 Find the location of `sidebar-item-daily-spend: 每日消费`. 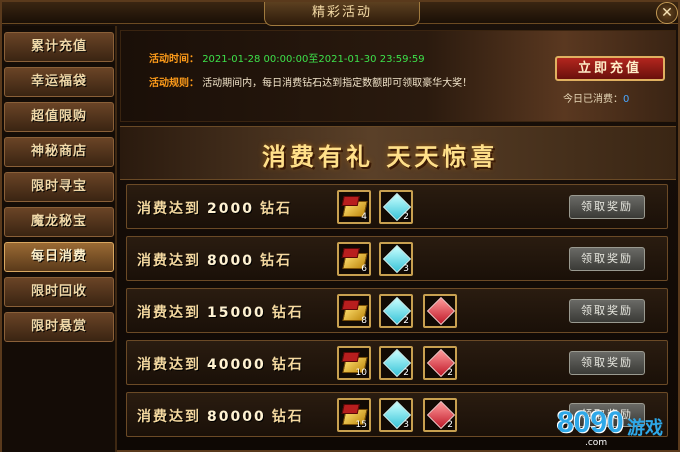

sidebar-item-daily-spend: 每日消费 is located at coordinates (59, 257).